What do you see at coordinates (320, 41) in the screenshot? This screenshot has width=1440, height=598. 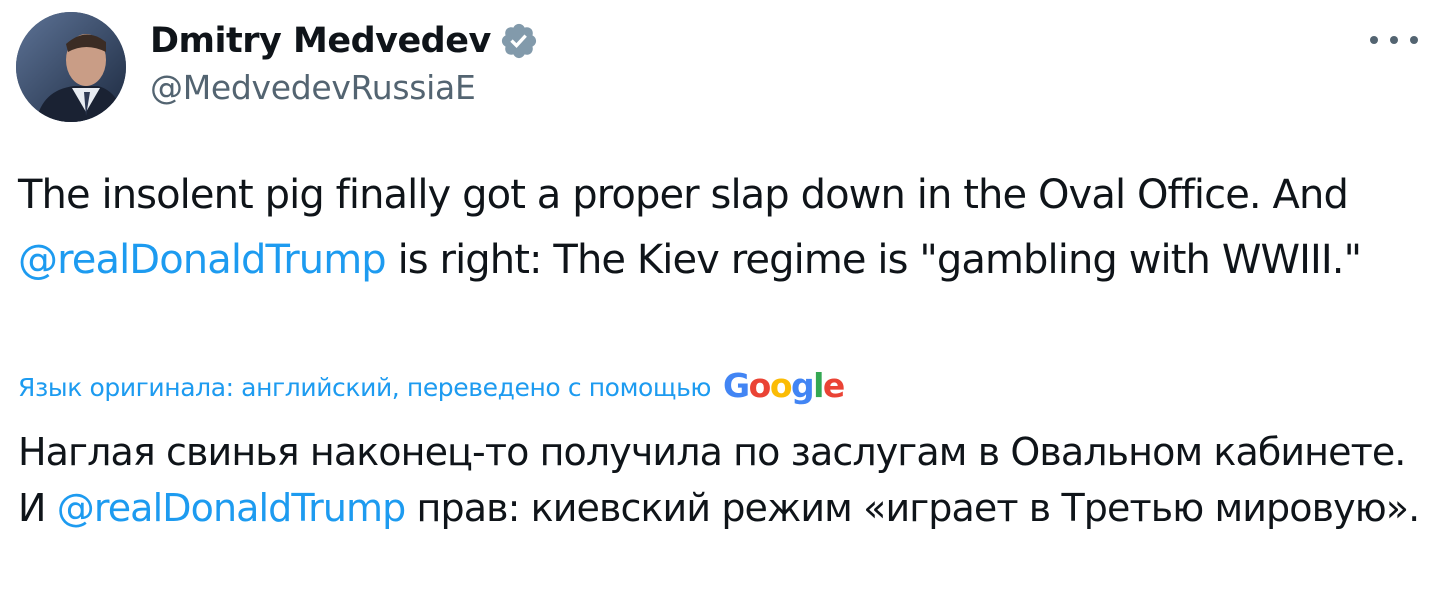 I see `display-name: Dmitry Medvedev` at bounding box center [320, 41].